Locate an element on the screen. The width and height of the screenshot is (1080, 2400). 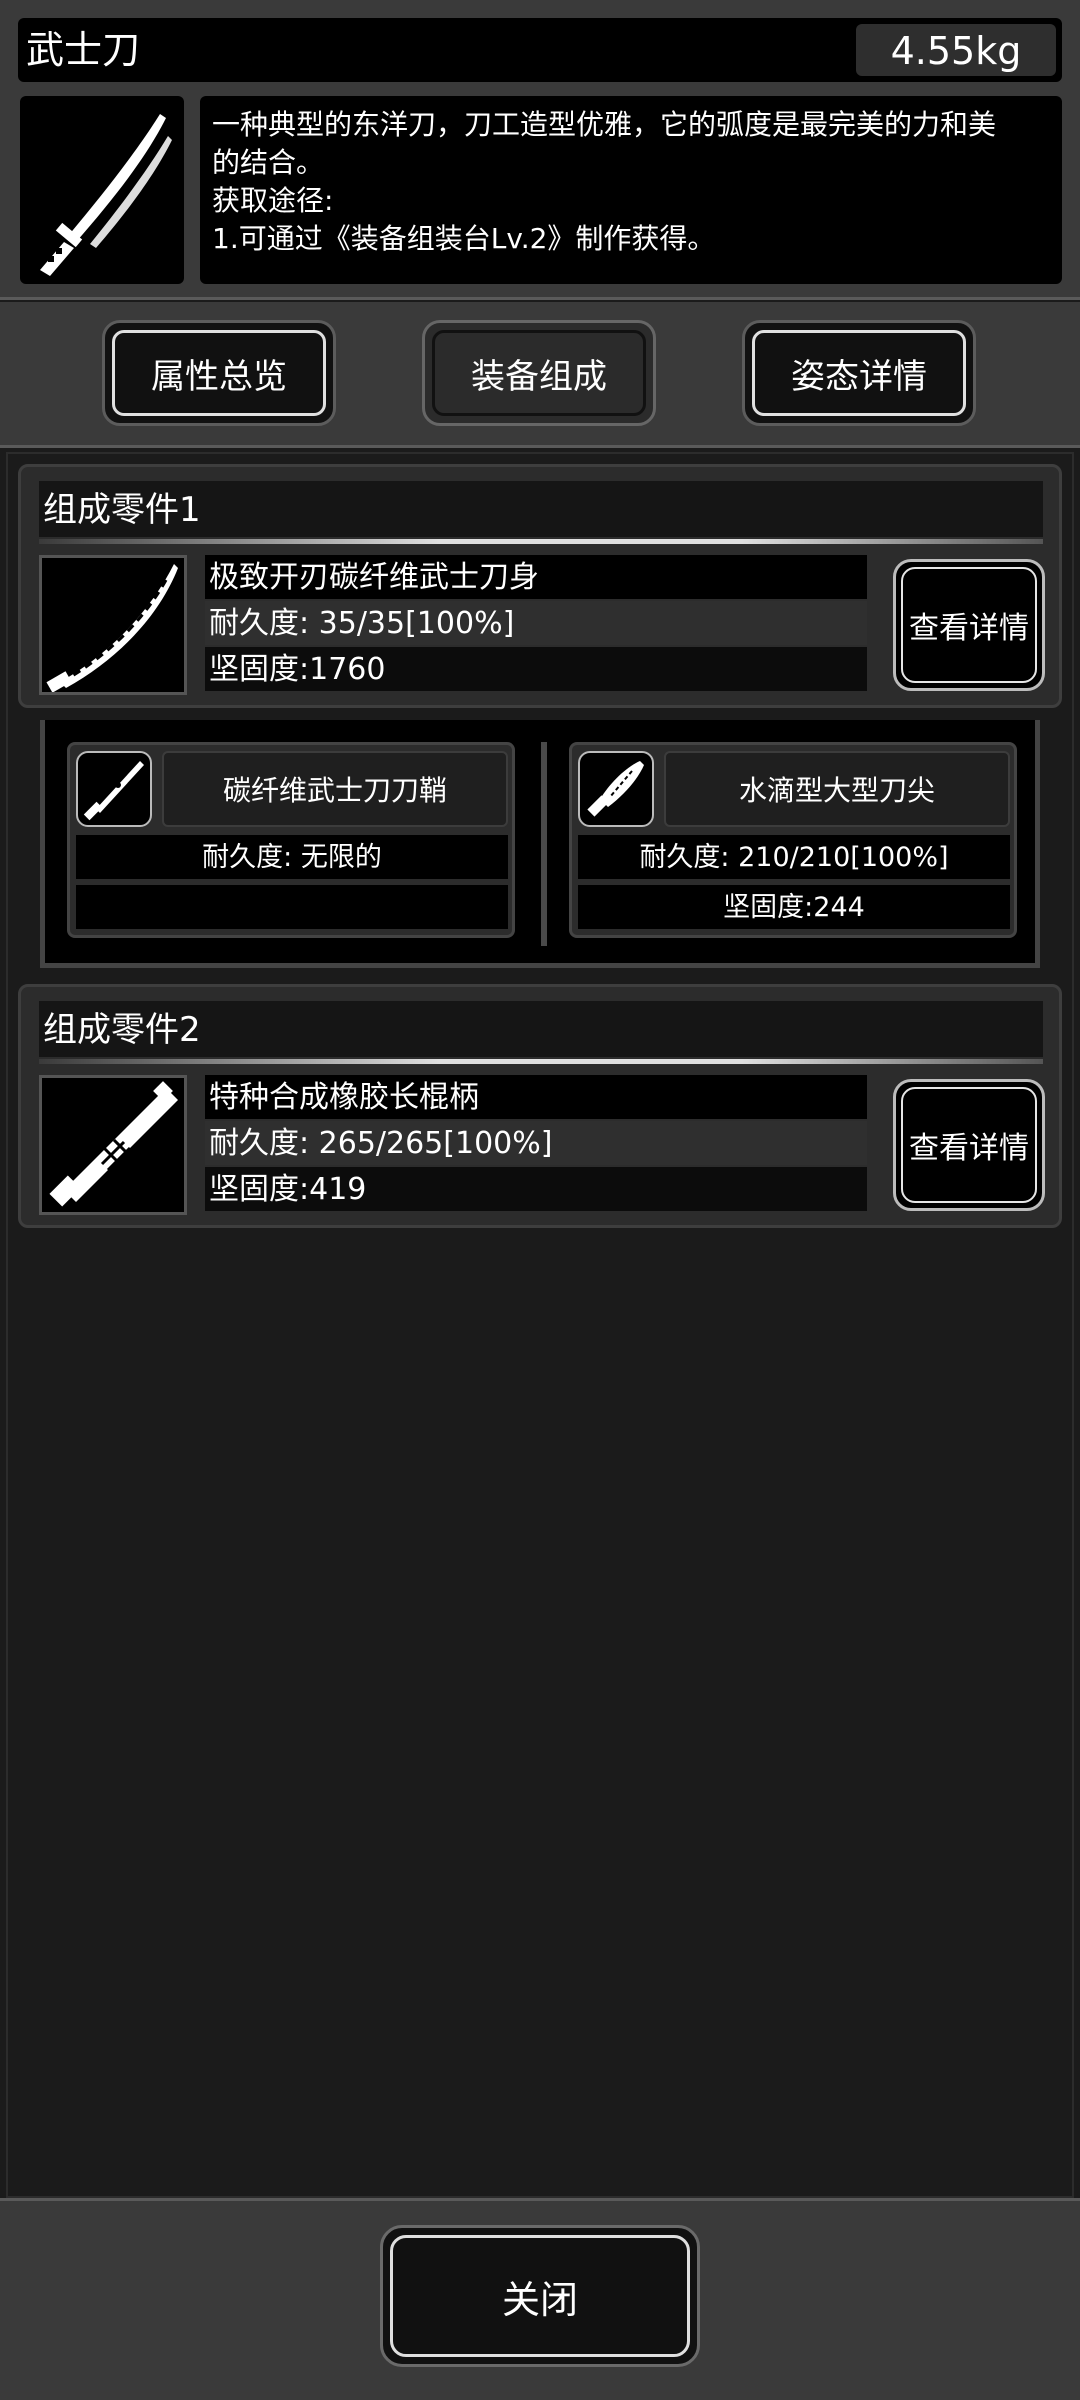
subpart-name: 碳纤维武士刀刀鞘 is located at coordinates (335, 789).